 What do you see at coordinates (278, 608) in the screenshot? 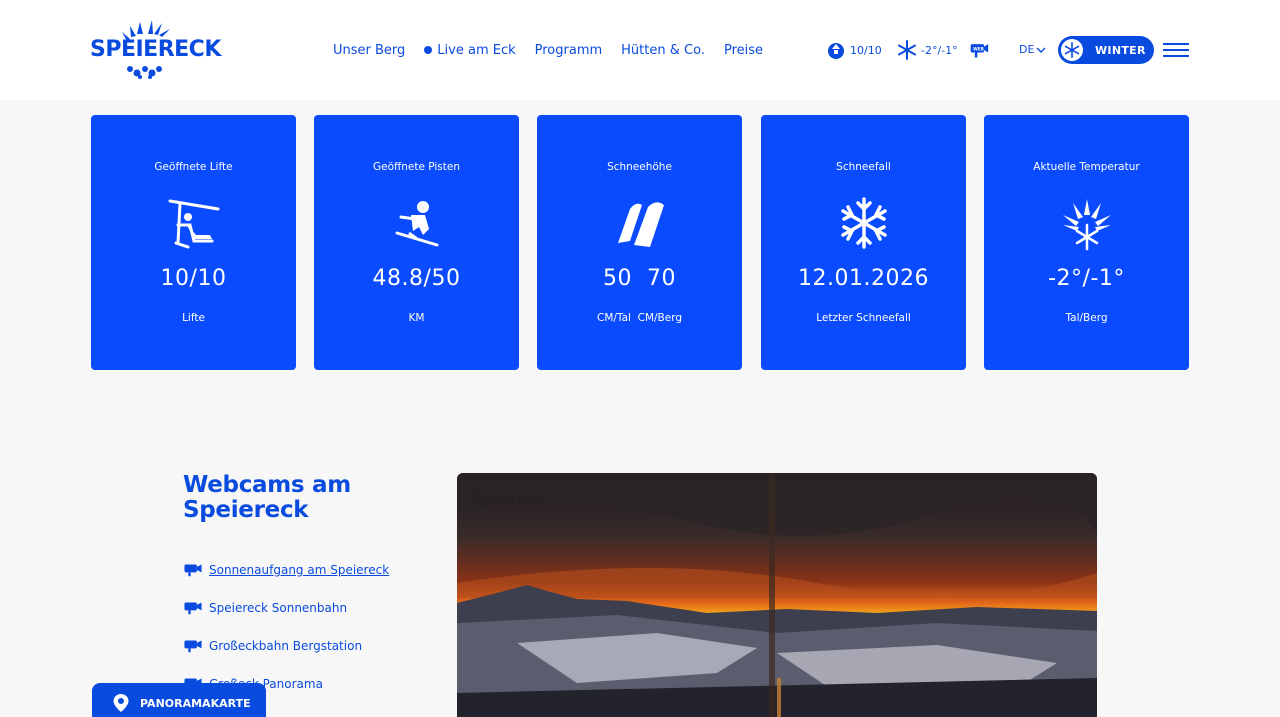
I see `webcam-link-label: Speiereck Sonnenbahn` at bounding box center [278, 608].